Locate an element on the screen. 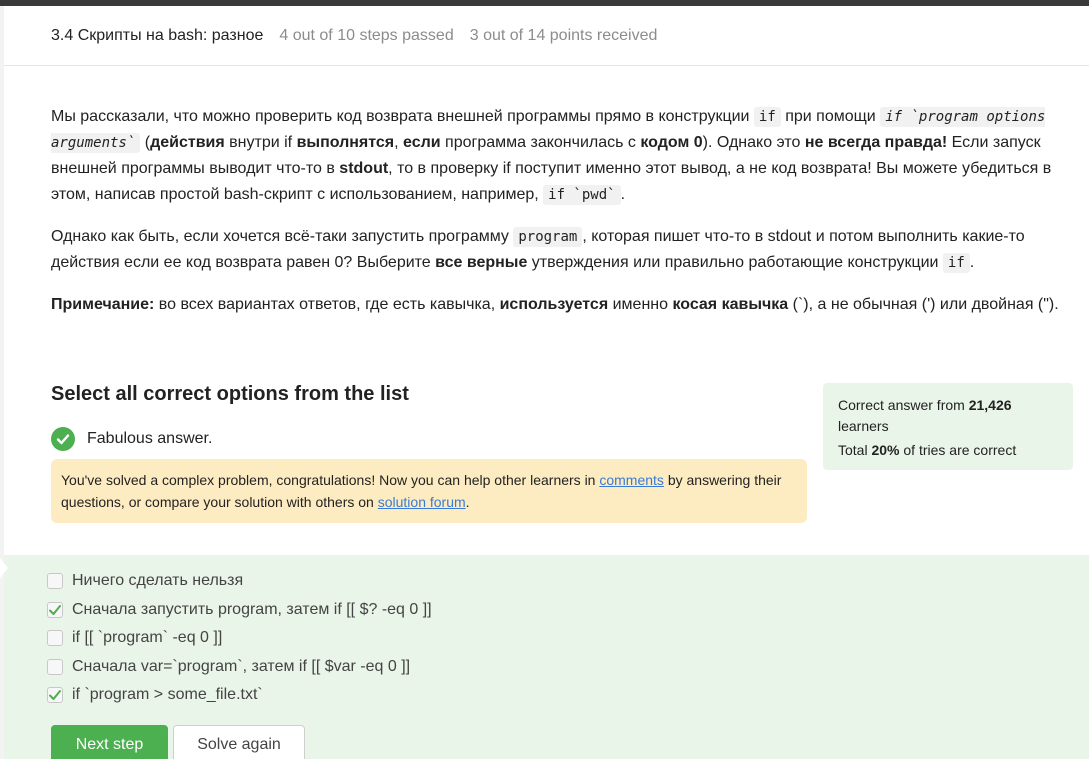 The height and width of the screenshot is (759, 1089). code-snippet: if `pwd` is located at coordinates (582, 195).